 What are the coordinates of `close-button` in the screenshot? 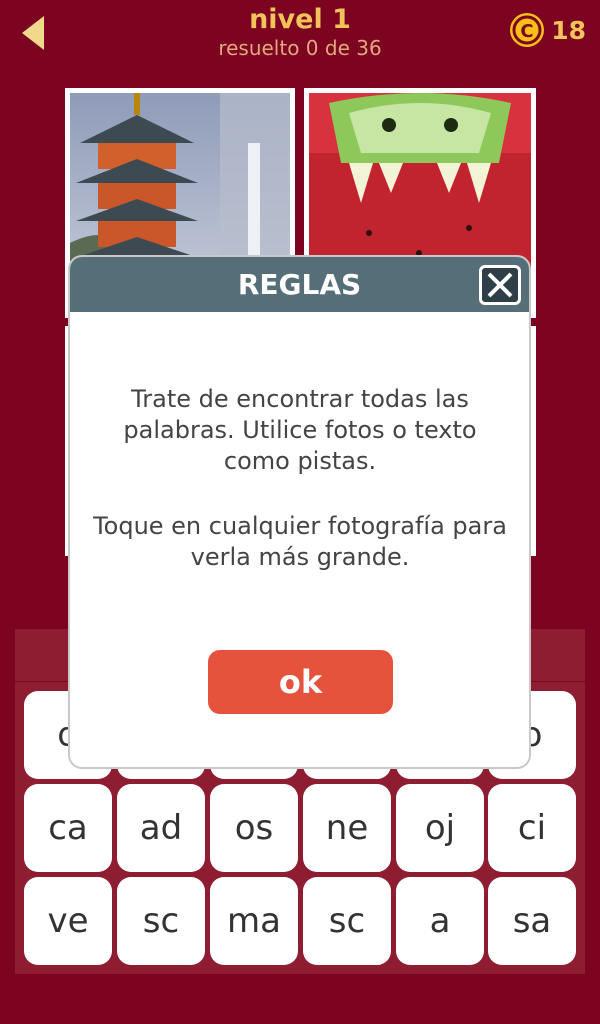 It's located at (500, 285).